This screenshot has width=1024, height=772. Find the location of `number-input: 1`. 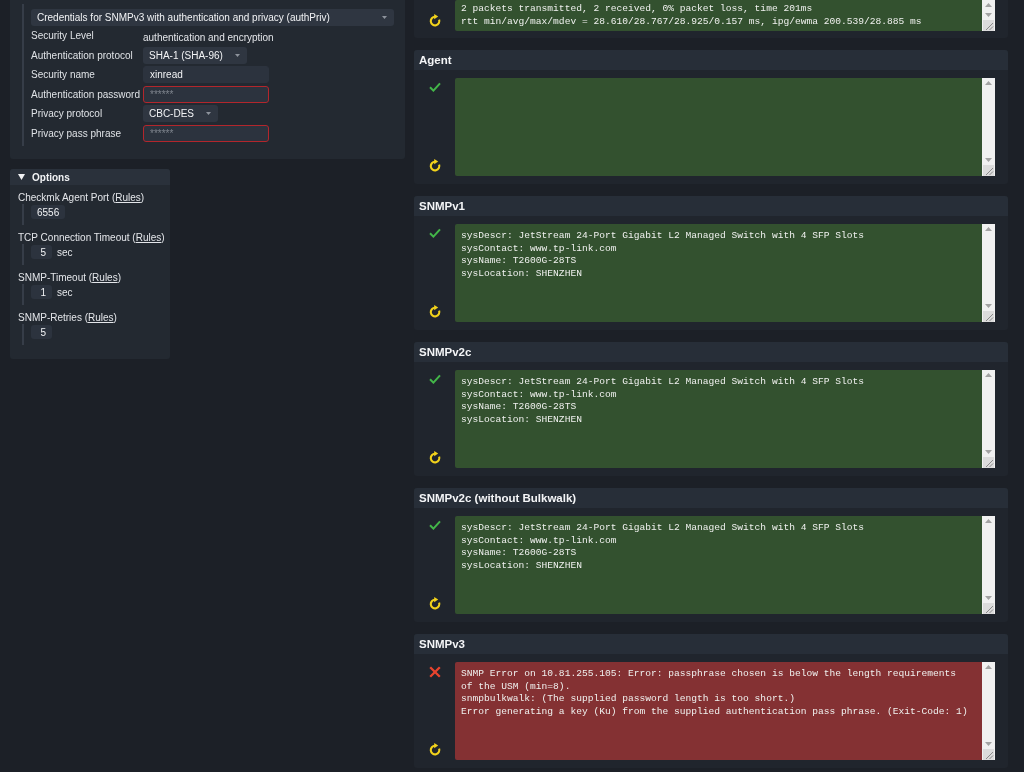

number-input: 1 is located at coordinates (41, 292).